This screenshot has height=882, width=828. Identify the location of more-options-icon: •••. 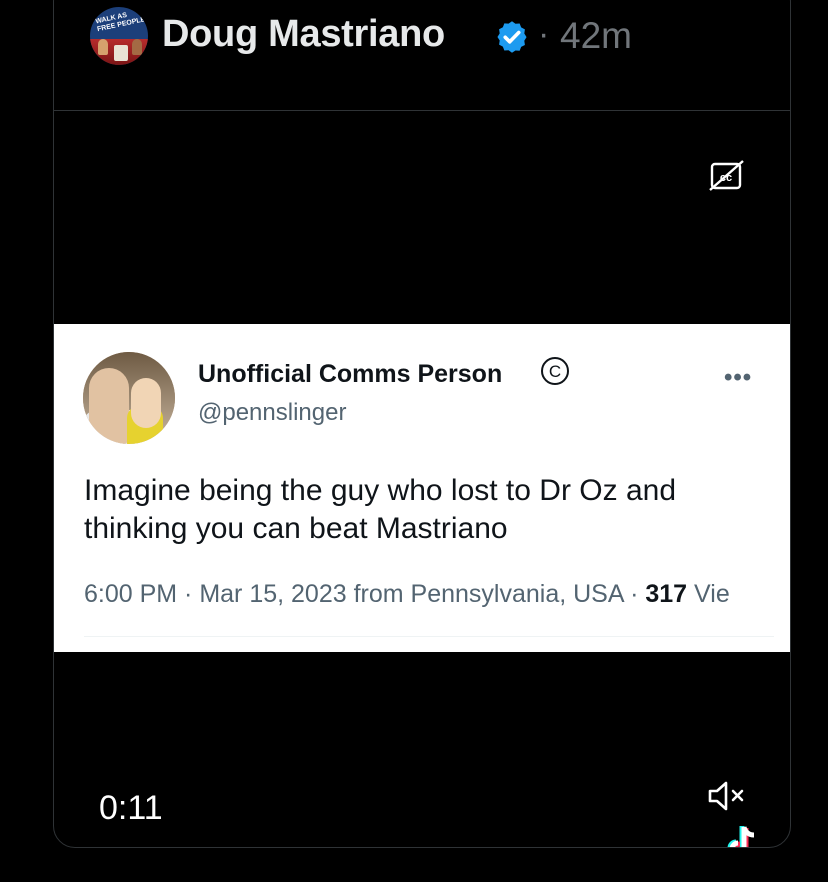
(738, 377).